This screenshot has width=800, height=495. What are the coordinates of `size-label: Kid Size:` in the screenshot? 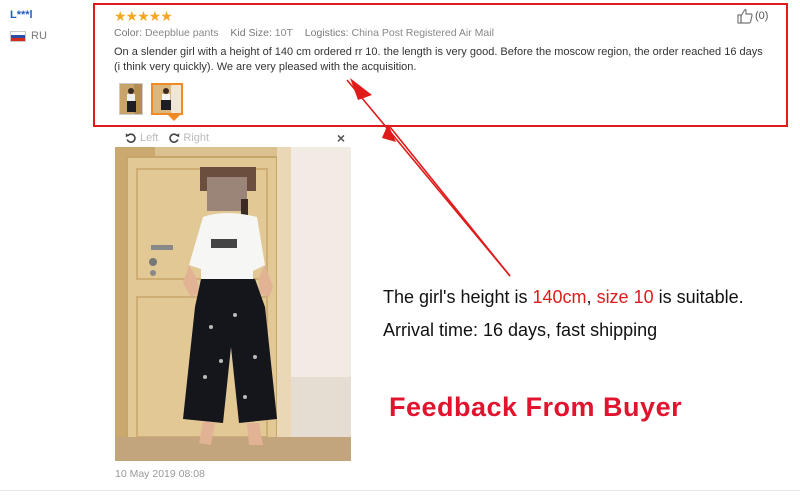 It's located at (251, 33).